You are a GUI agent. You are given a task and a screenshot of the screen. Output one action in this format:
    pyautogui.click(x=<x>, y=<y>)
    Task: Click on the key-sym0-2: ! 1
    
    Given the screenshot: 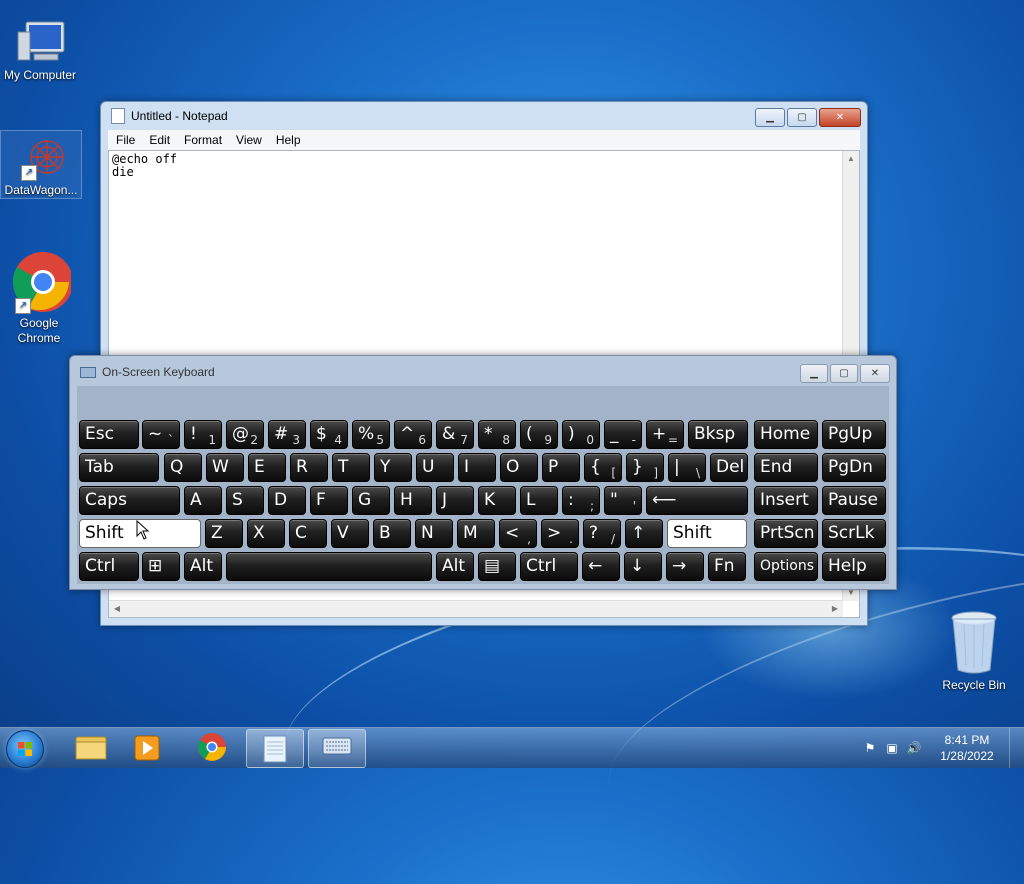 What is the action you would take?
    pyautogui.click(x=203, y=434)
    